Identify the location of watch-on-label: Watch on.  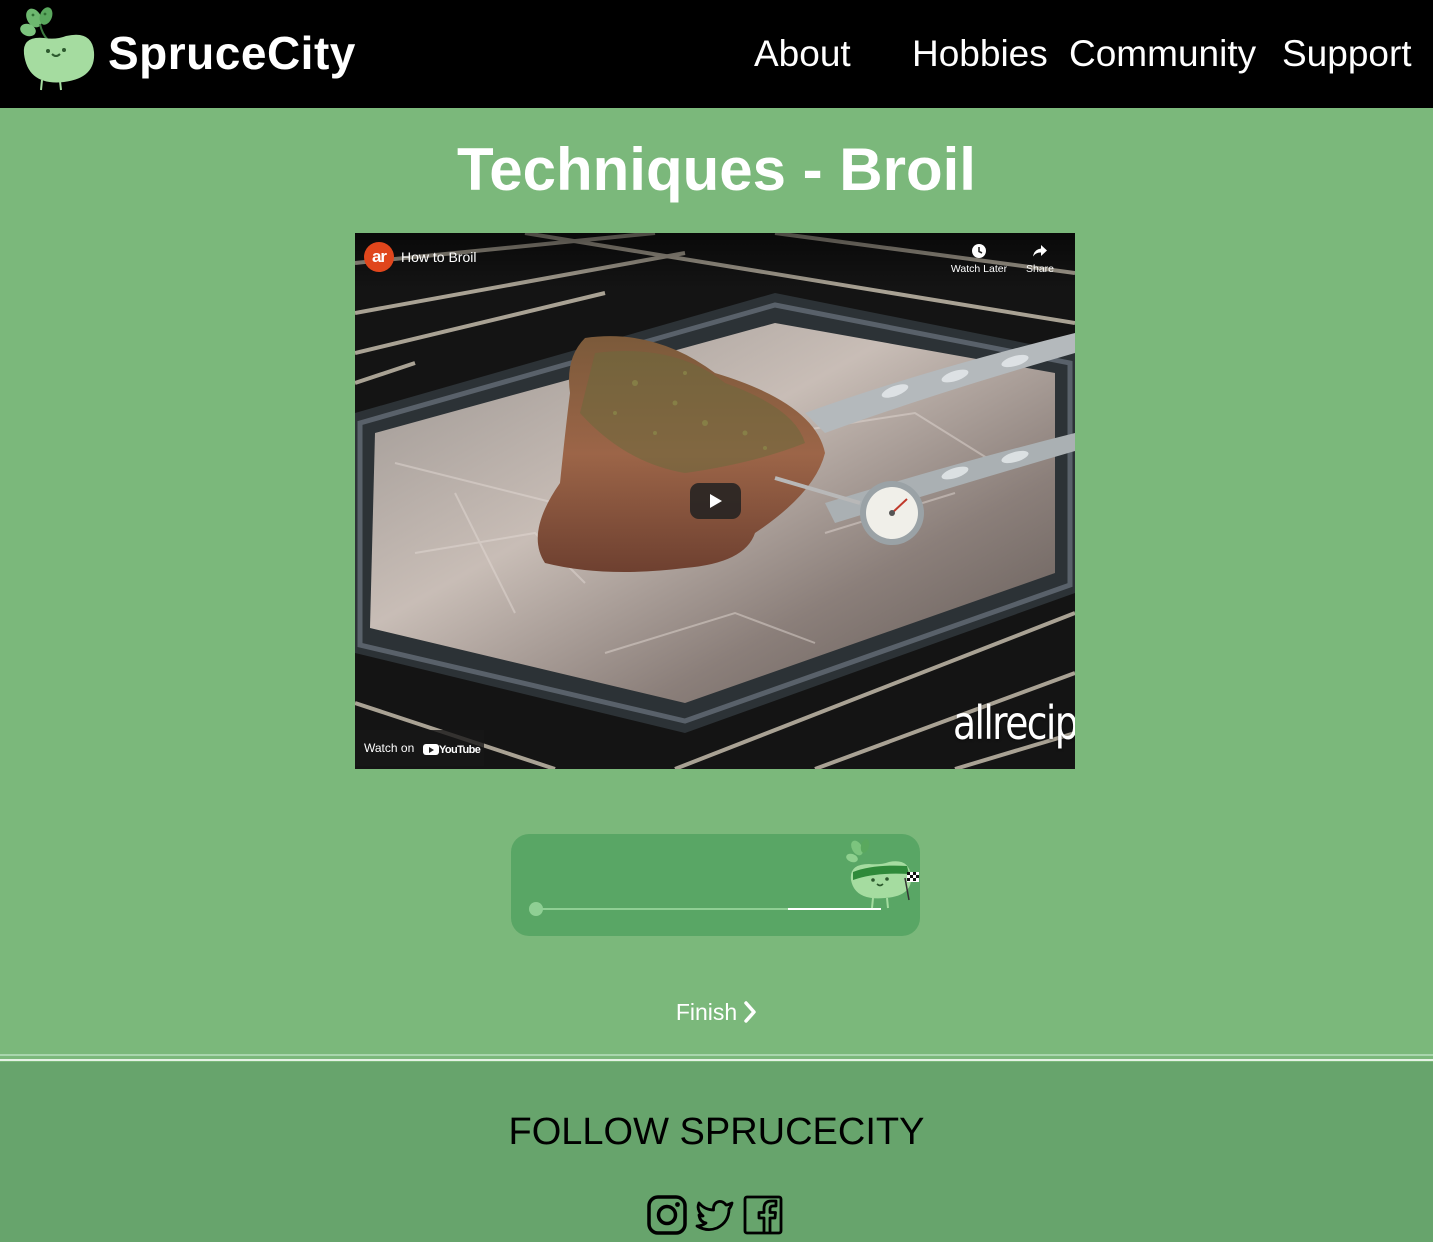
(389, 748).